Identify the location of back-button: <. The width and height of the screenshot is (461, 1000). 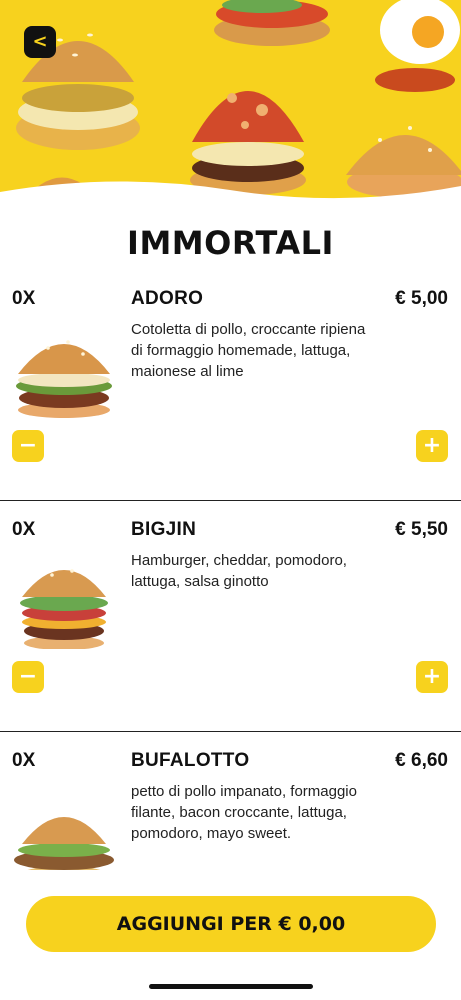
(40, 42).